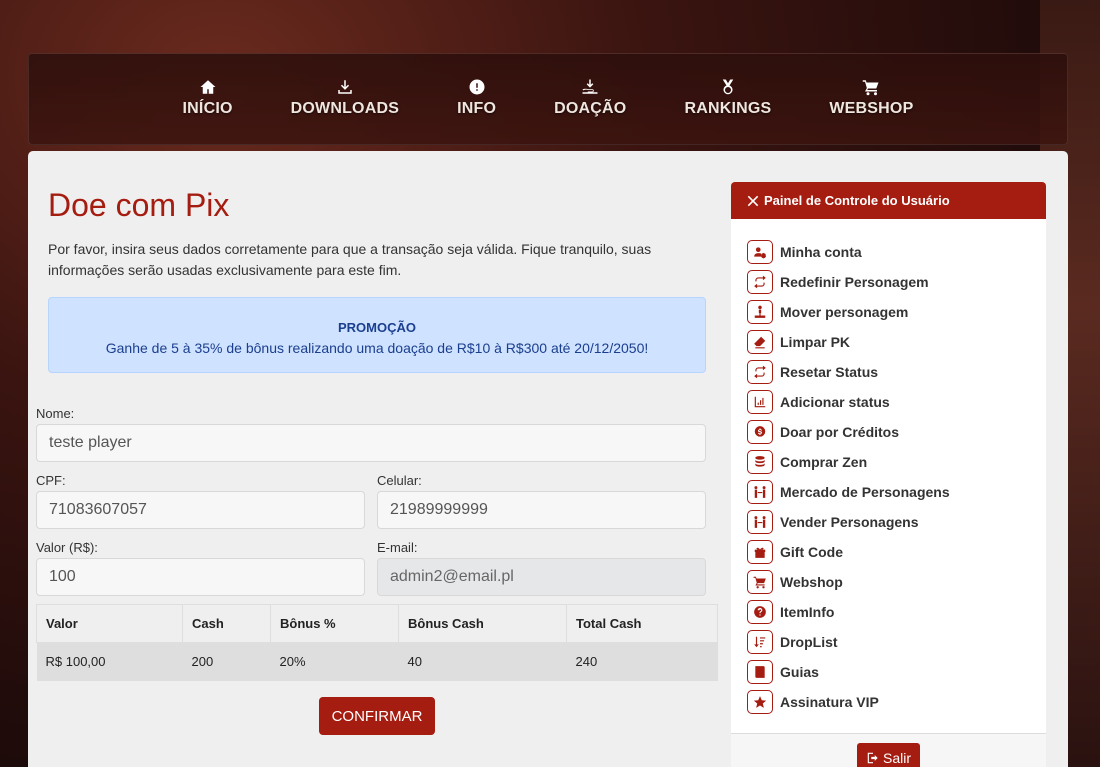  I want to click on nav-info: INFO, so click(476, 86).